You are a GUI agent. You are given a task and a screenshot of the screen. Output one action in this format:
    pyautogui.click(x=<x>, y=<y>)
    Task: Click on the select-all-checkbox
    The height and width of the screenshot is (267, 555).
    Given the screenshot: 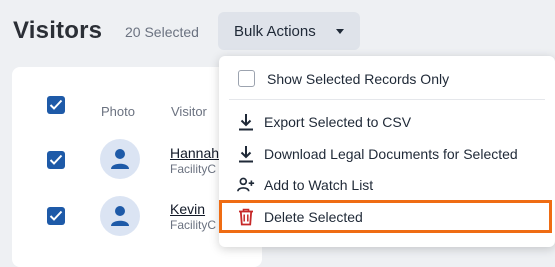 What is the action you would take?
    pyautogui.click(x=56, y=105)
    